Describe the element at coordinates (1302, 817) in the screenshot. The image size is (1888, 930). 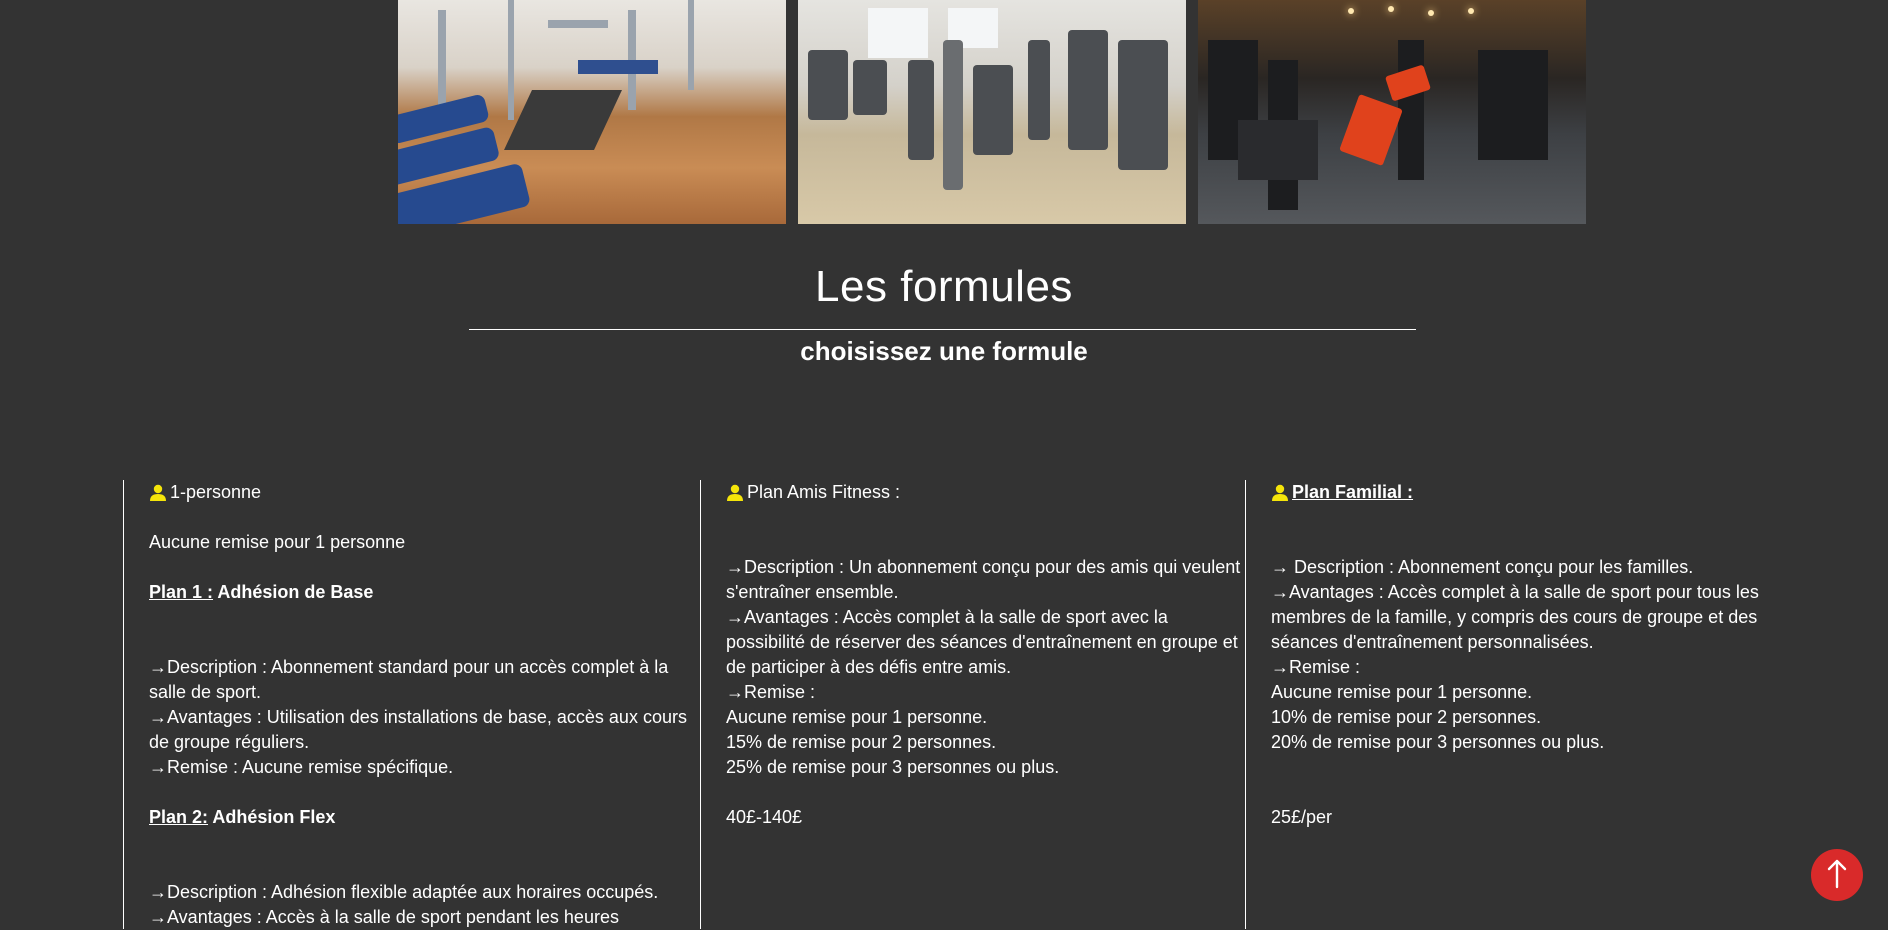
I see `plan-price: 25£/per` at that location.